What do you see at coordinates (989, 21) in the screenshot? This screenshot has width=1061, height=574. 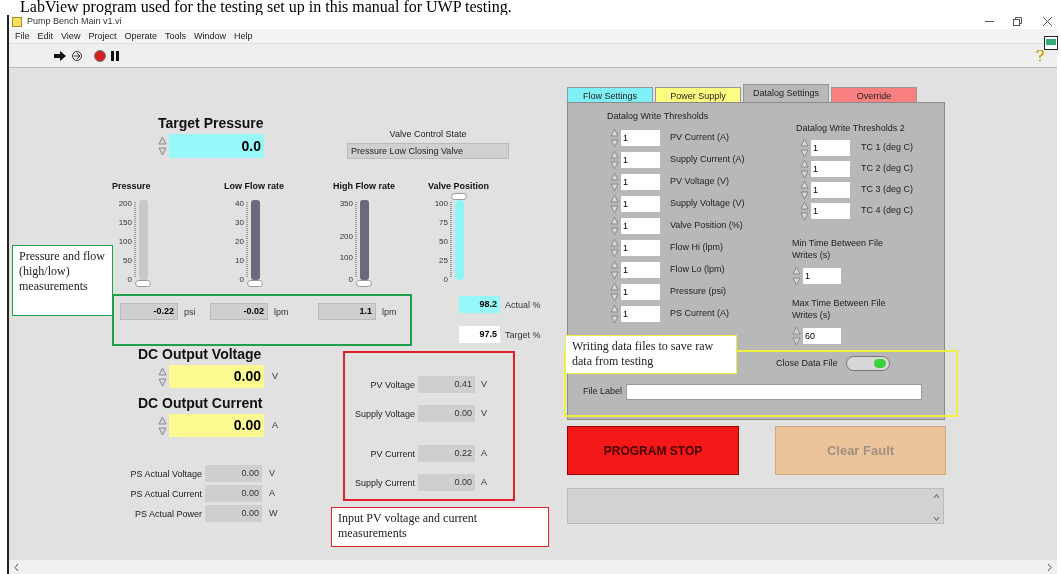 I see `minimize-icon` at bounding box center [989, 21].